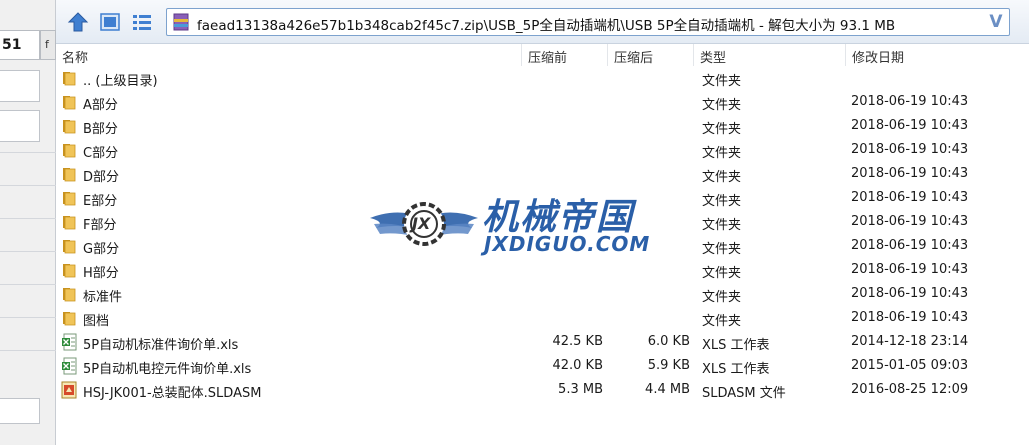 The width and height of the screenshot is (1029, 445). What do you see at coordinates (103, 297) in the screenshot?
I see `file-name: 标准件` at bounding box center [103, 297].